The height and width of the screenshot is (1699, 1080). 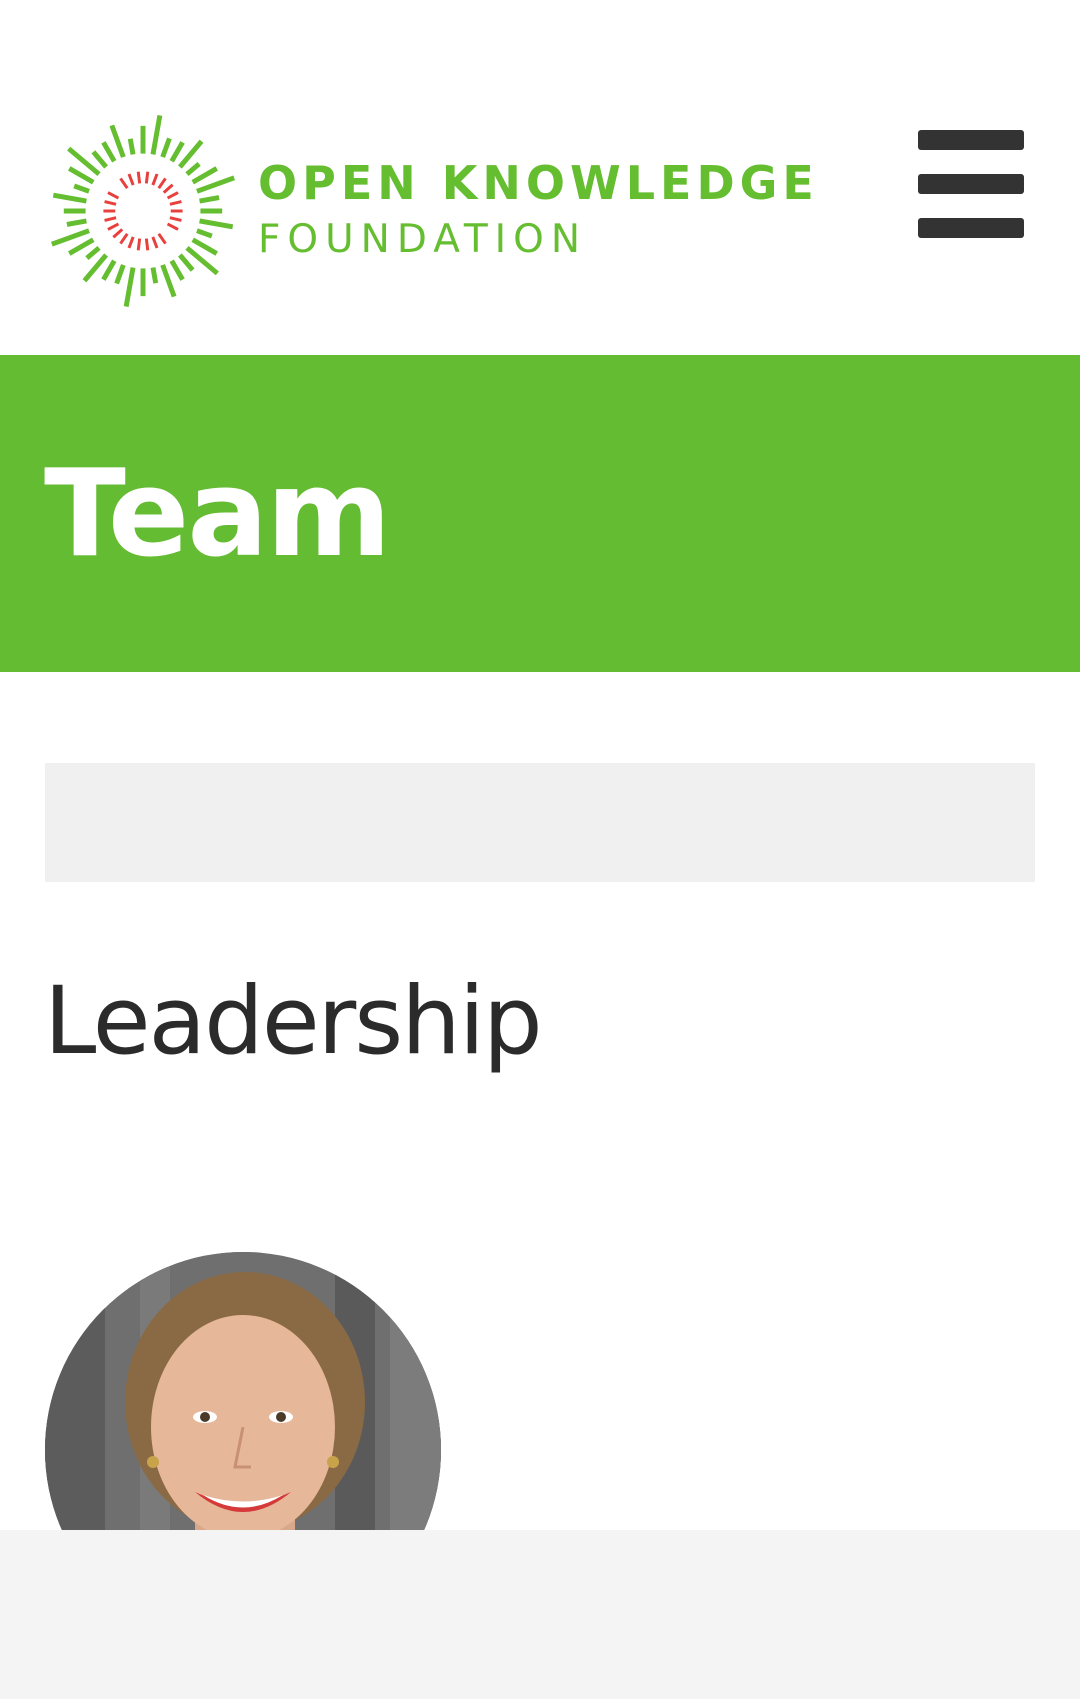 I want to click on page-title: Team, so click(x=217, y=514).